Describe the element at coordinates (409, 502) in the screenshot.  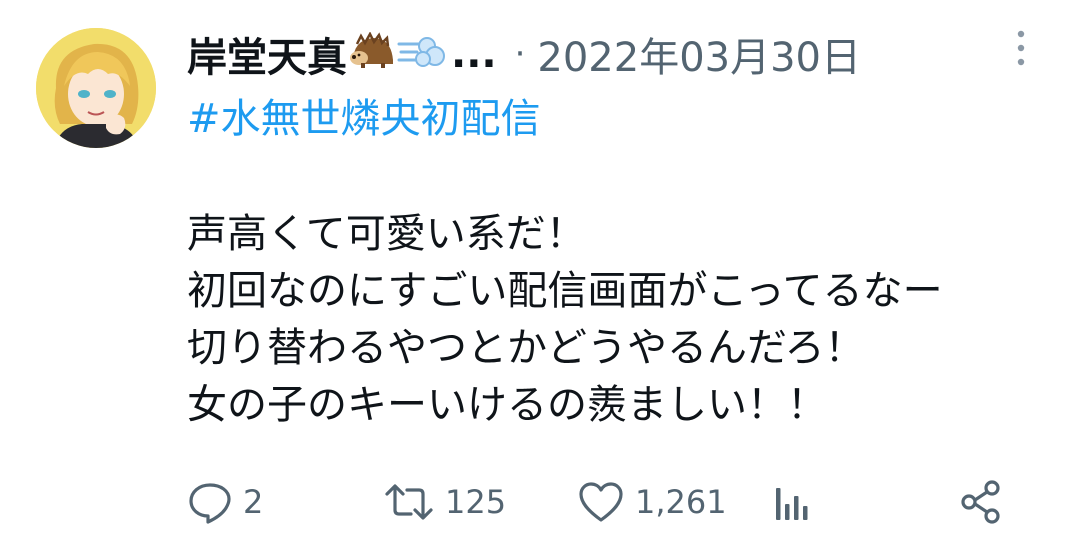
I see `retweet-icon` at that location.